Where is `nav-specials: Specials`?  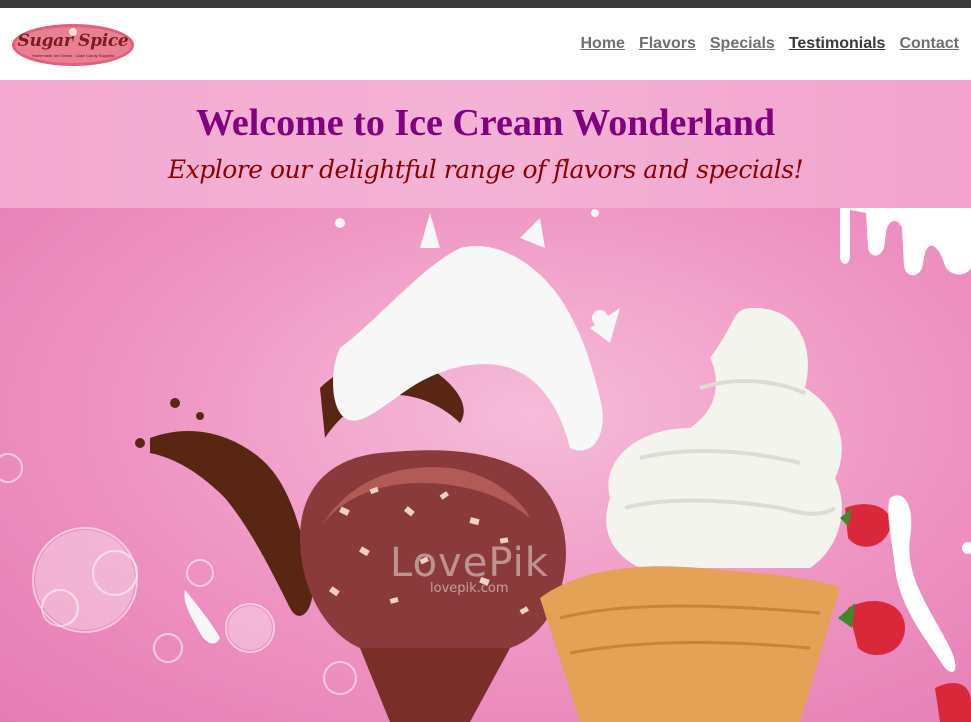
nav-specials: Specials is located at coordinates (742, 44).